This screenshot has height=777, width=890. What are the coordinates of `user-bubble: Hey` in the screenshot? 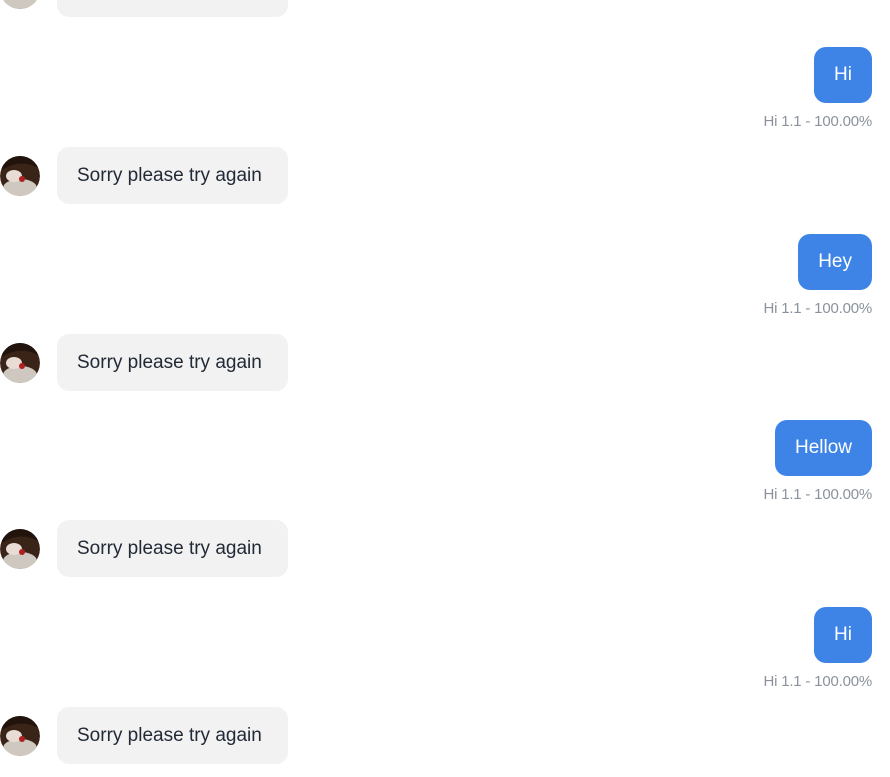 It's located at (835, 262).